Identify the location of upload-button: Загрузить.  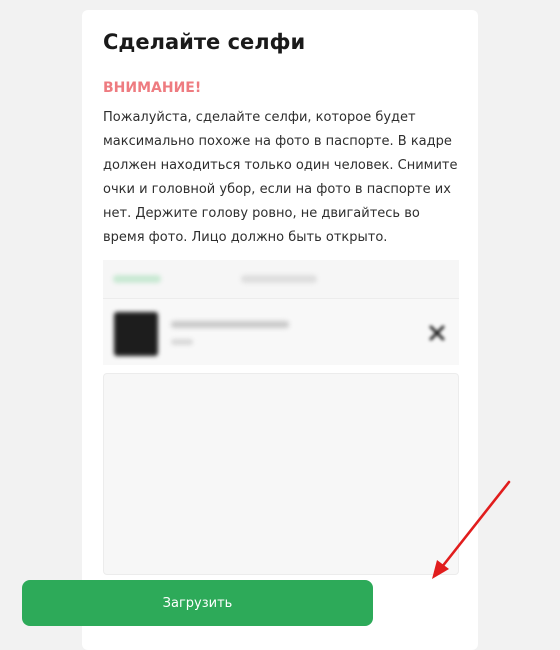
(197, 603).